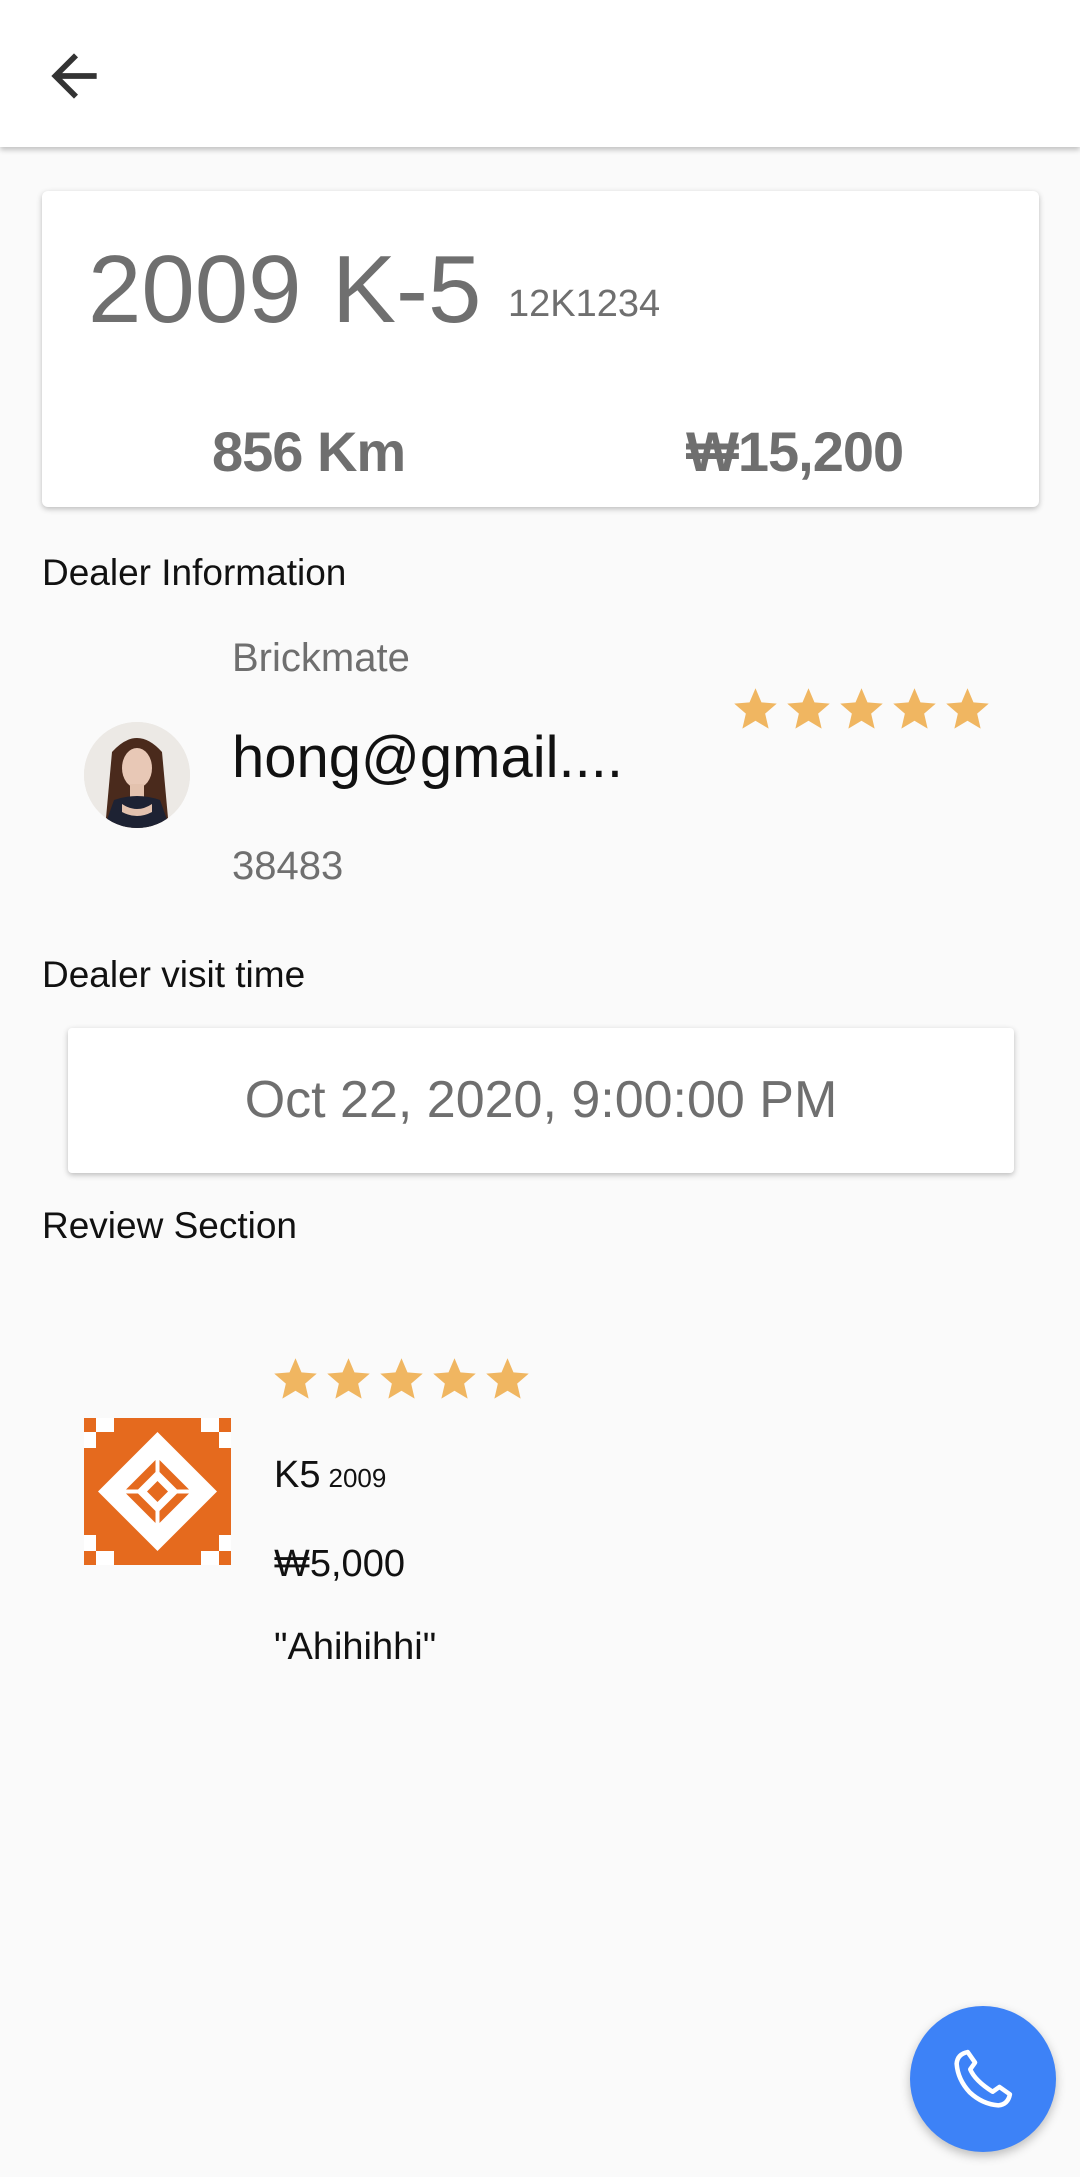  I want to click on visit-datetime: Oct 22, 2020, 9:00:00 PM, so click(541, 1100).